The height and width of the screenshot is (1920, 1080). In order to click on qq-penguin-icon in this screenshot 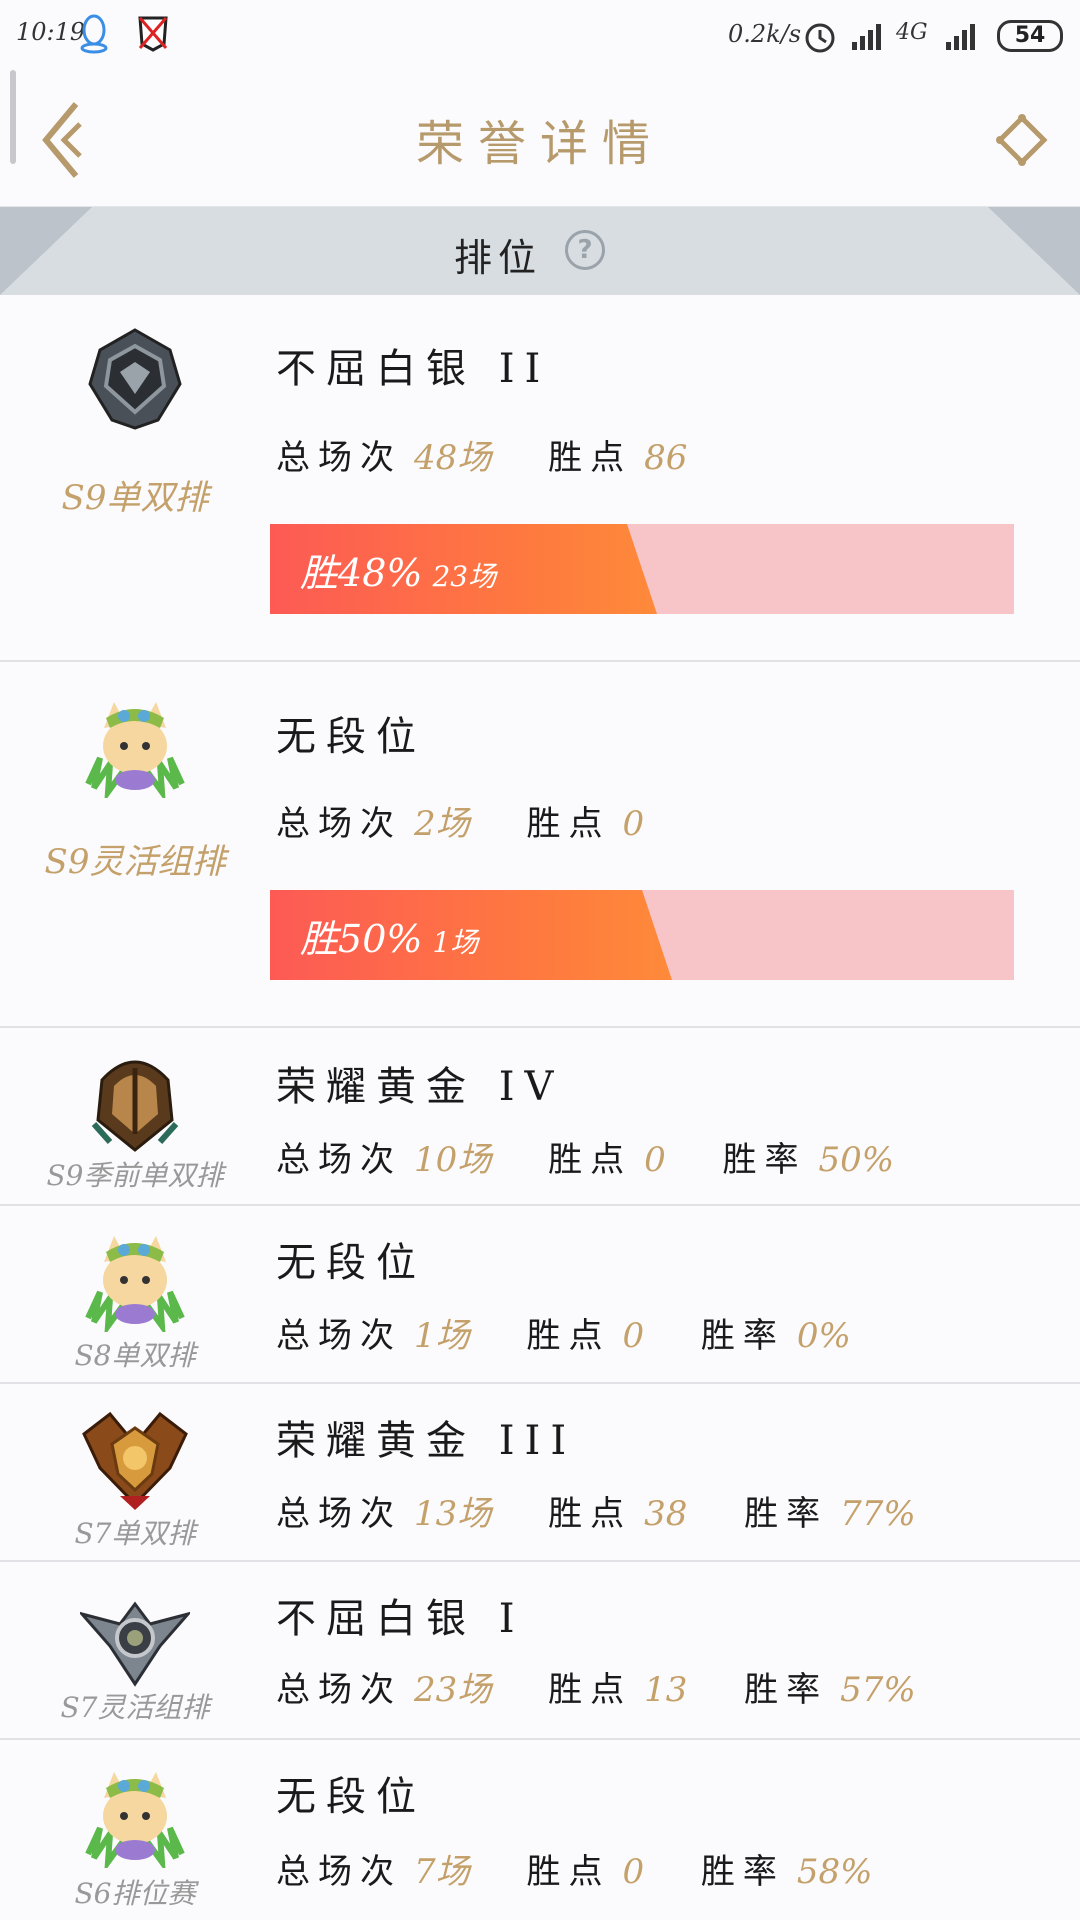, I will do `click(94, 34)`.